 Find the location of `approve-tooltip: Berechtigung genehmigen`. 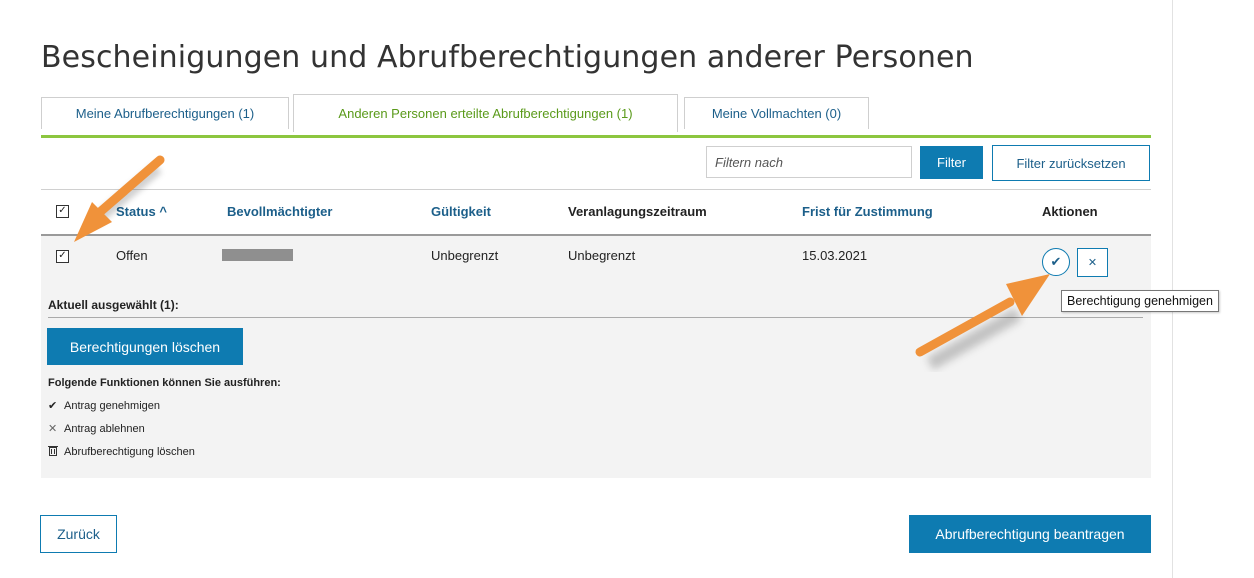

approve-tooltip: Berechtigung genehmigen is located at coordinates (1140, 301).